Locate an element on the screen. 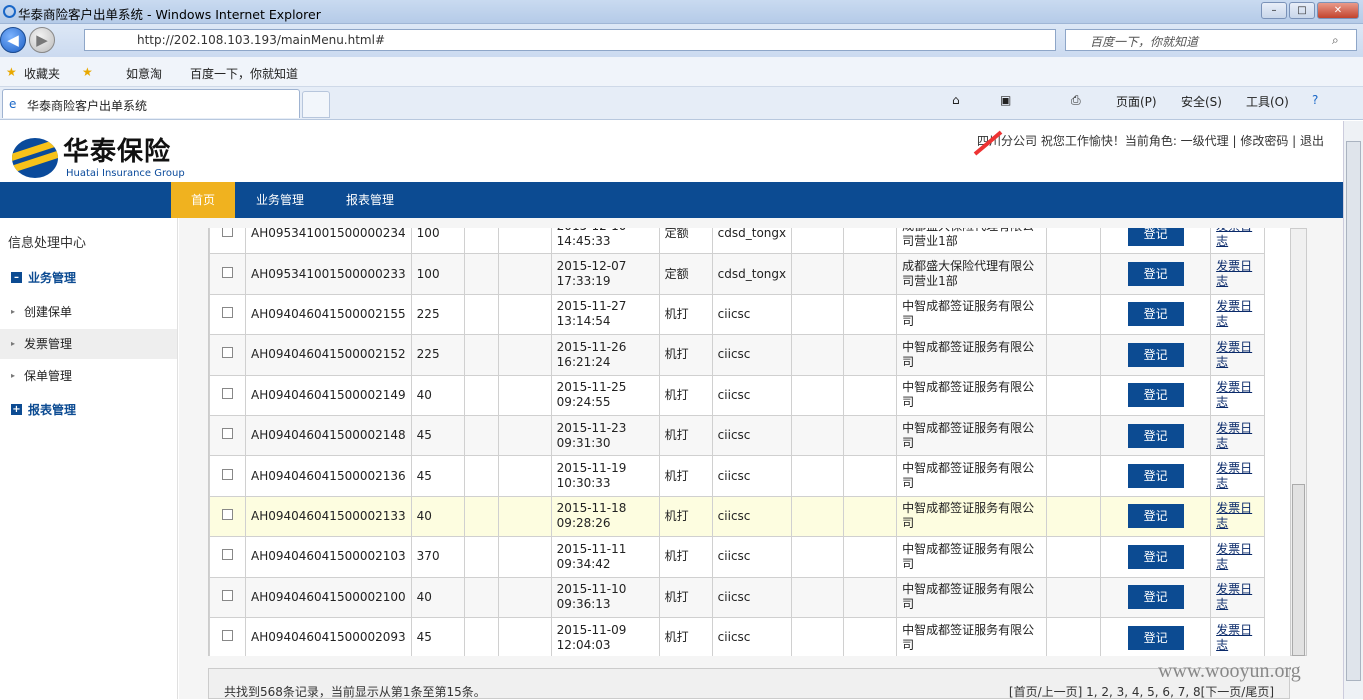 The height and width of the screenshot is (700, 1363). home-icon: ⌂ is located at coordinates (956, 100).